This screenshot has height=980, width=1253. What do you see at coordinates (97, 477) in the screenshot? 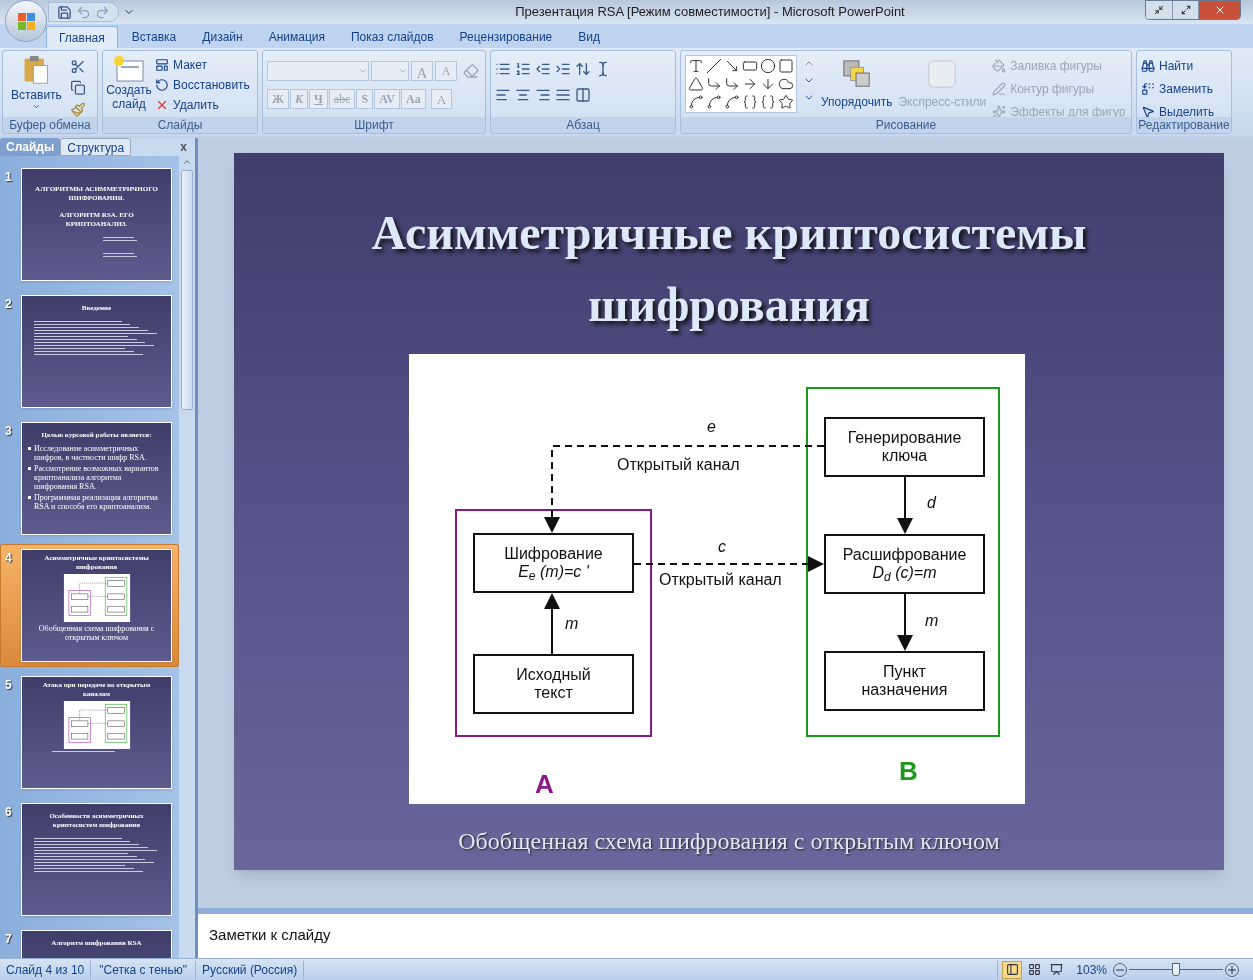
I see `thumbnail-bullet: Рассмотрение возможных вариантов криптоанализа алгоритма шифрования RSA.` at bounding box center [97, 477].